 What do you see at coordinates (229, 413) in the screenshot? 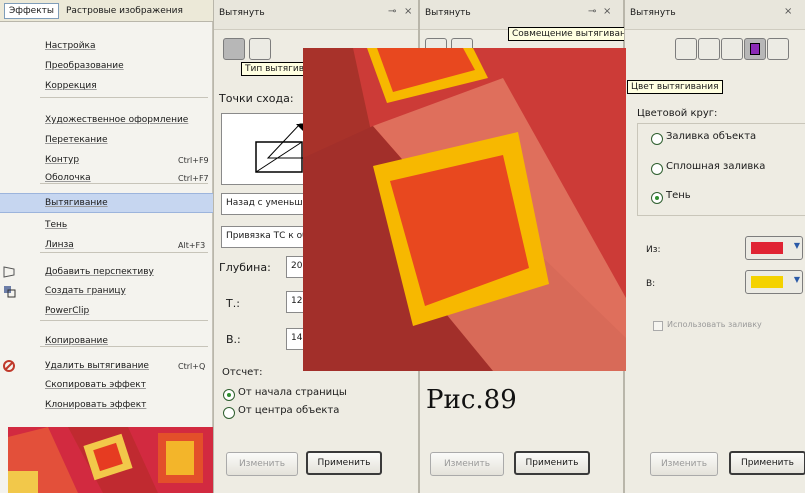
I see `origin-object-radio` at bounding box center [229, 413].